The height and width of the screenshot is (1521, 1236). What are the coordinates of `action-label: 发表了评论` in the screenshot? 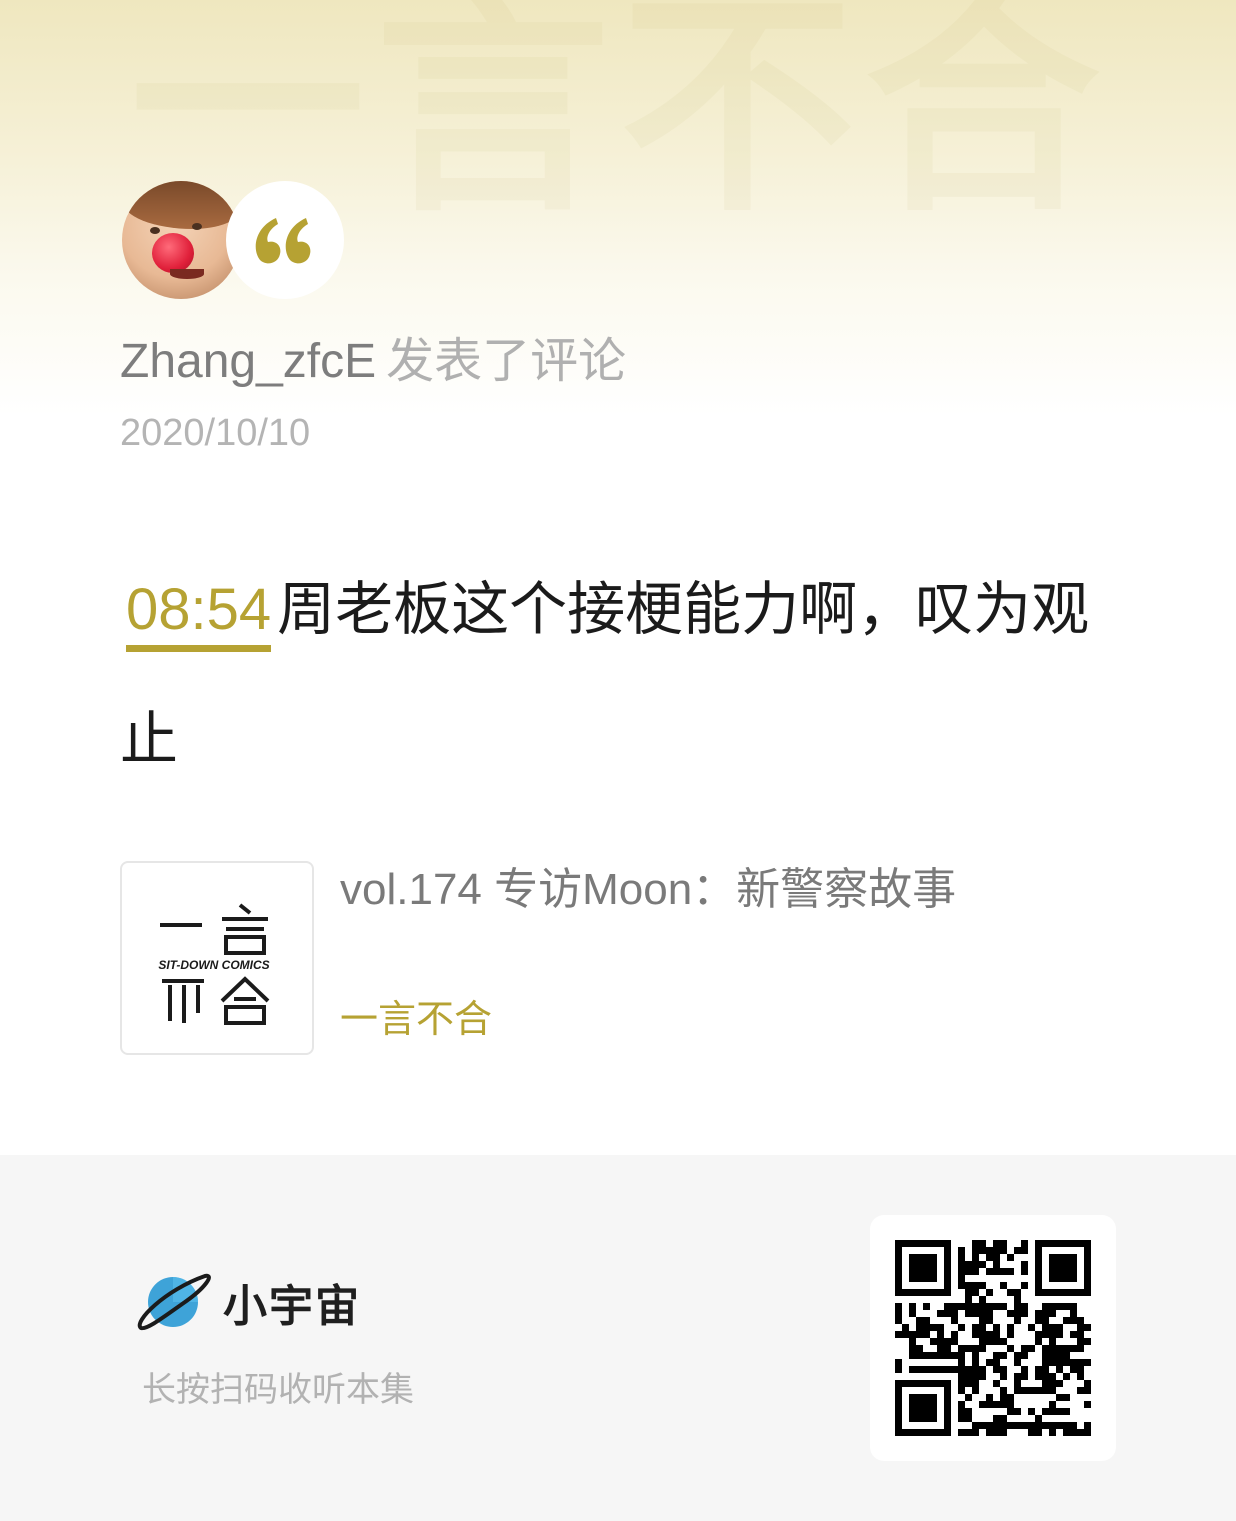 It's located at (506, 361).